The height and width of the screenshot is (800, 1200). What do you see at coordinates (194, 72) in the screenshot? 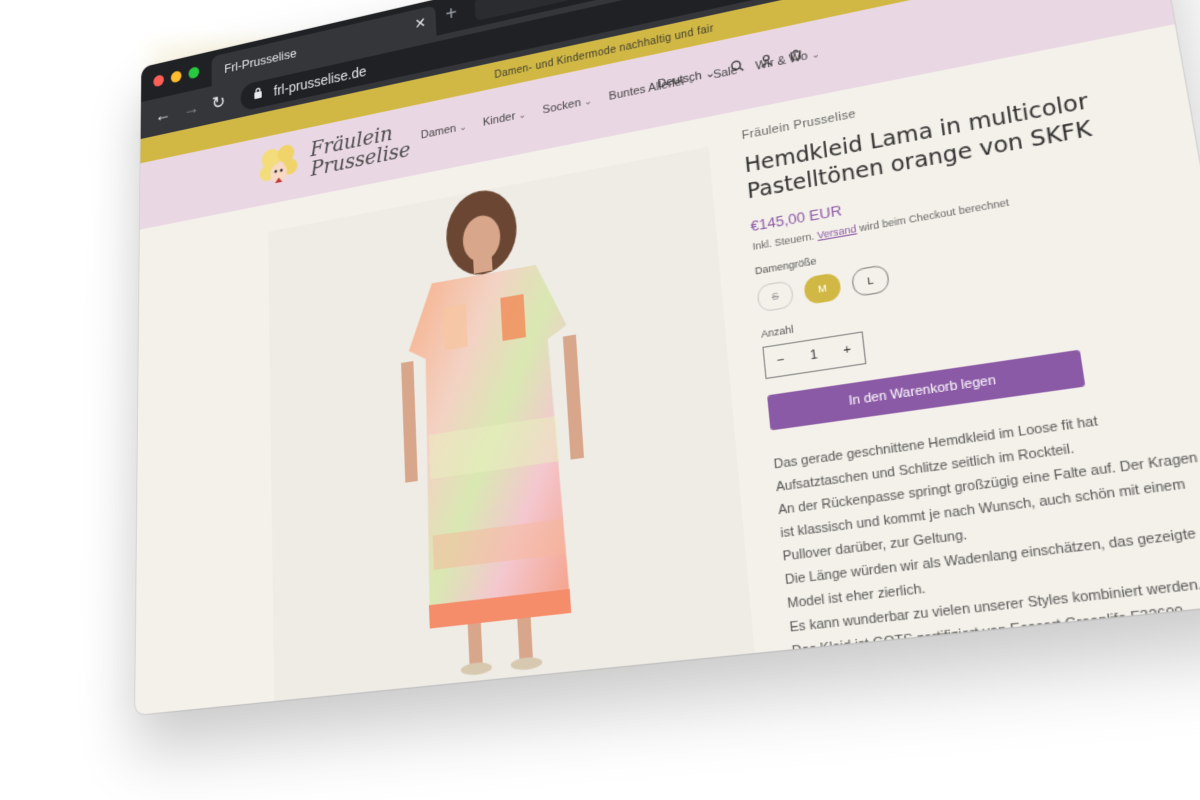
I see `maximize-window-button` at bounding box center [194, 72].